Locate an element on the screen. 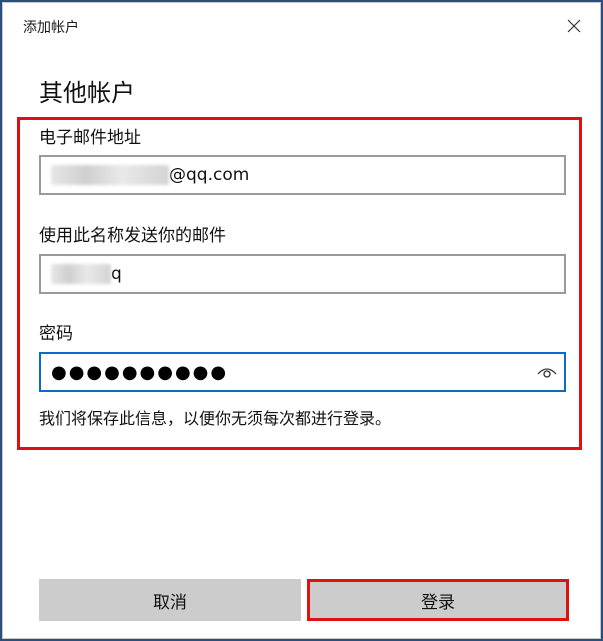 Image resolution: width=603 pixels, height=641 pixels. eye-icon is located at coordinates (547, 373).